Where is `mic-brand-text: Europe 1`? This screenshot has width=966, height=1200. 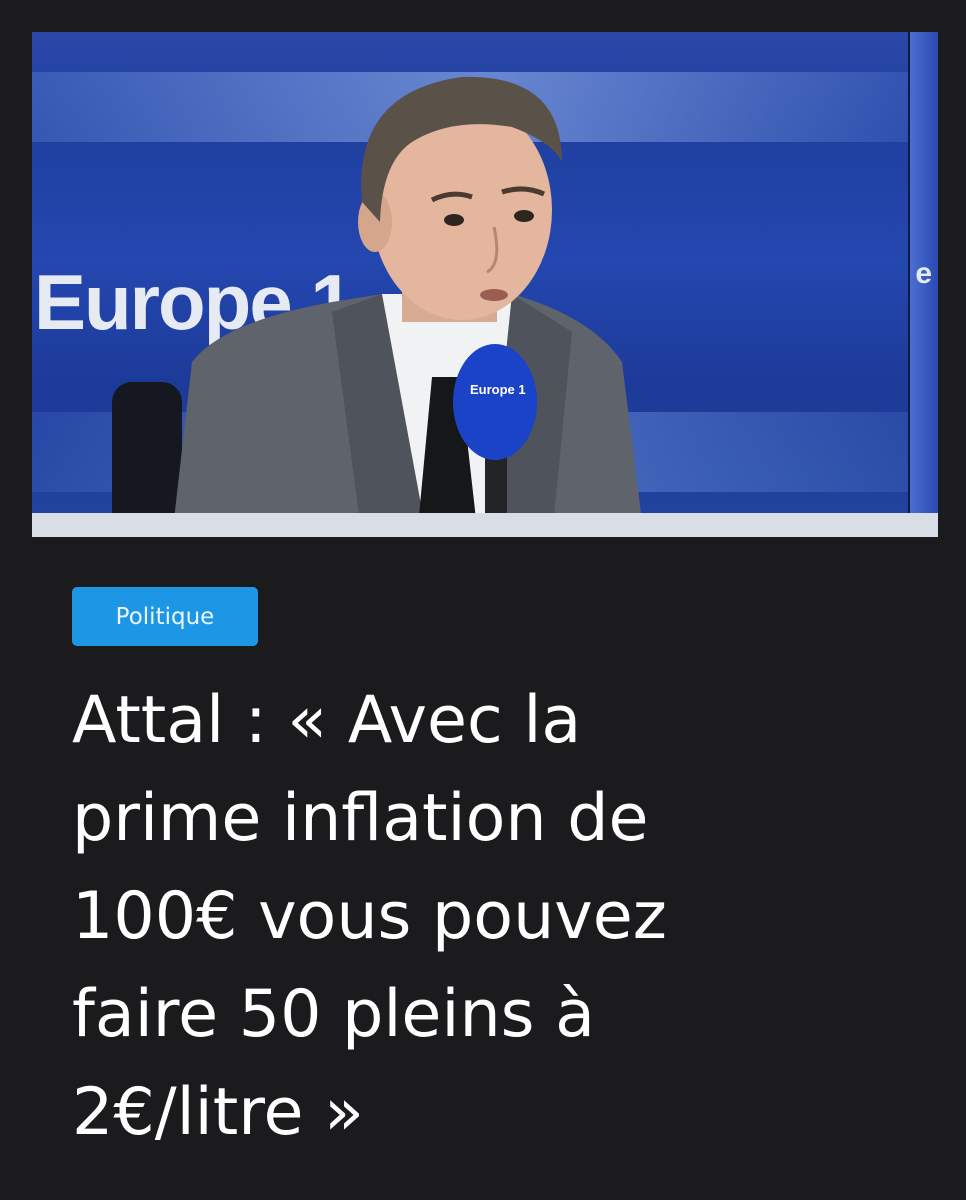 mic-brand-text: Europe 1 is located at coordinates (498, 389).